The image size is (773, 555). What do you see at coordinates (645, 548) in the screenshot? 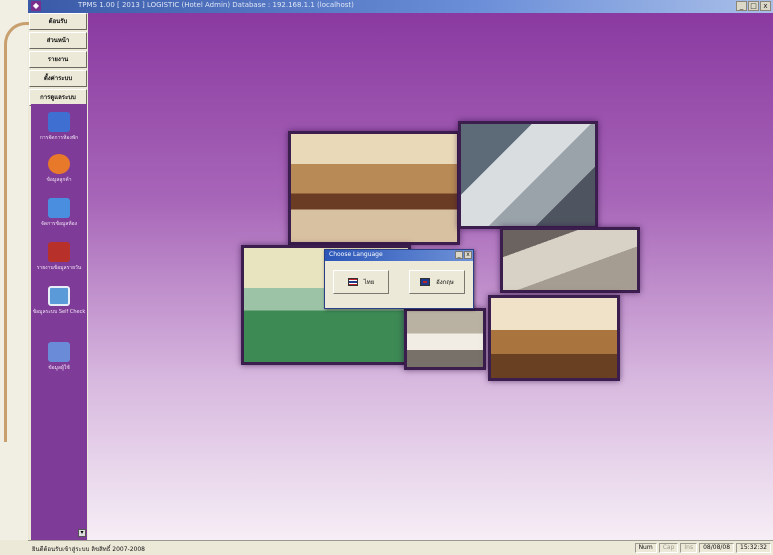
I see `num-lock-indicator: Num` at bounding box center [645, 548].